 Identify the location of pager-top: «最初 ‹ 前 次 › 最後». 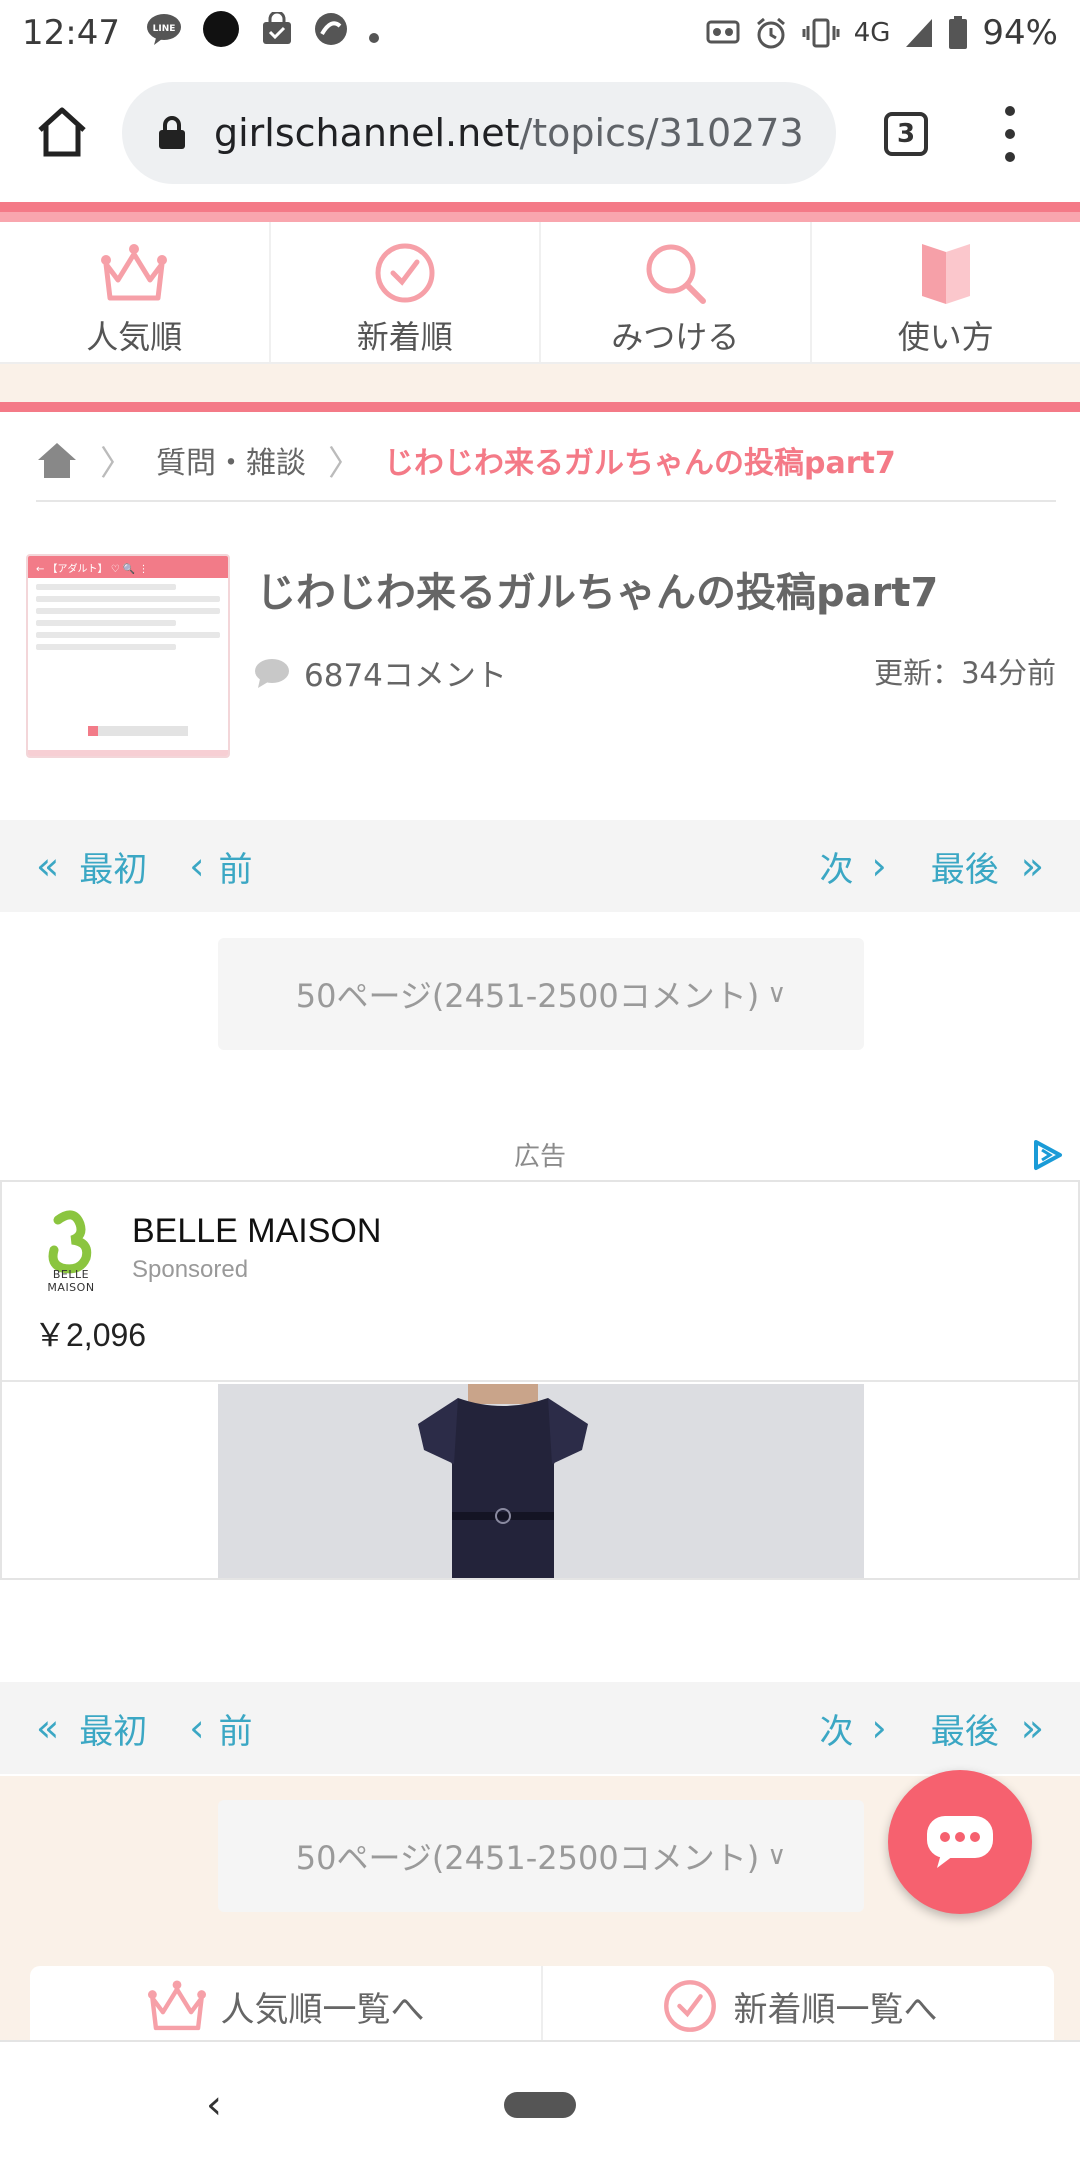
(540, 866).